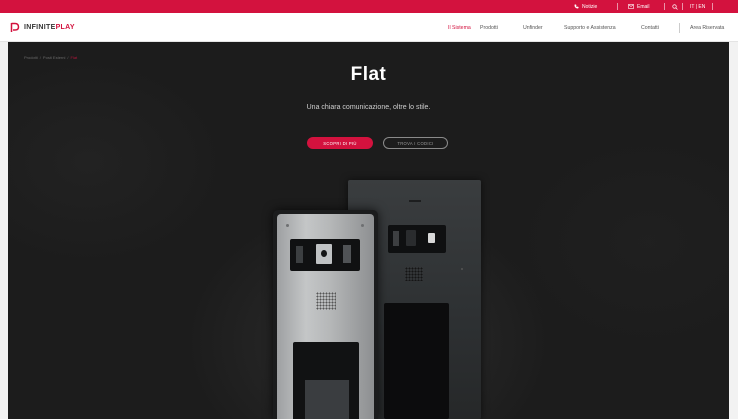 The width and height of the screenshot is (738, 419). Describe the element at coordinates (54, 57) in the screenshot. I see `breadcrumb-item: Posti Esterni` at that location.